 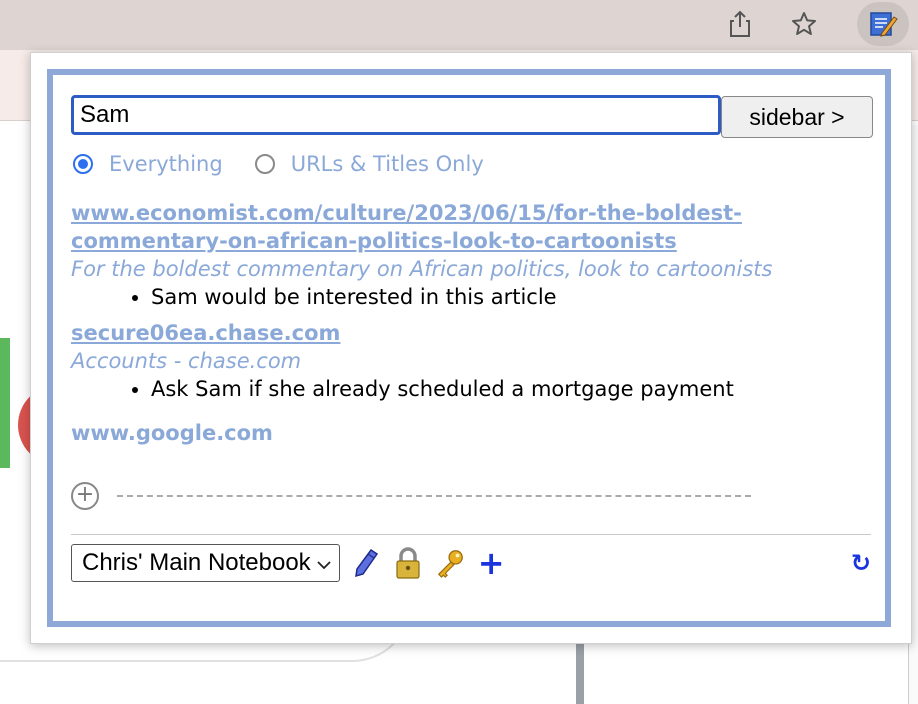 I want to click on result-notes: Sam would be interested in this article, so click(x=471, y=297).